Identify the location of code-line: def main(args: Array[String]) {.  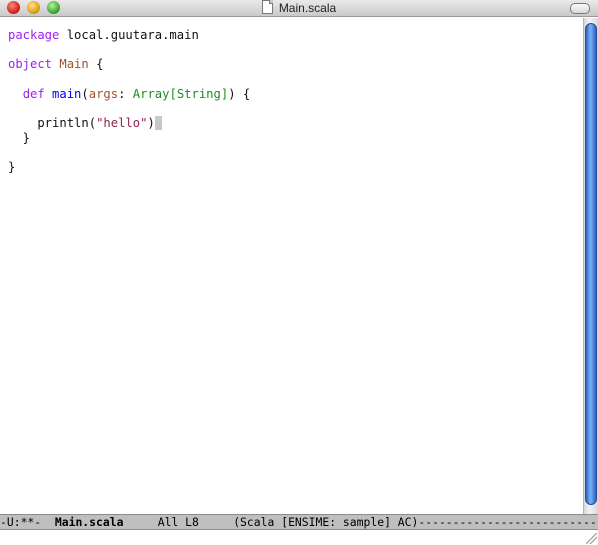
(293, 94).